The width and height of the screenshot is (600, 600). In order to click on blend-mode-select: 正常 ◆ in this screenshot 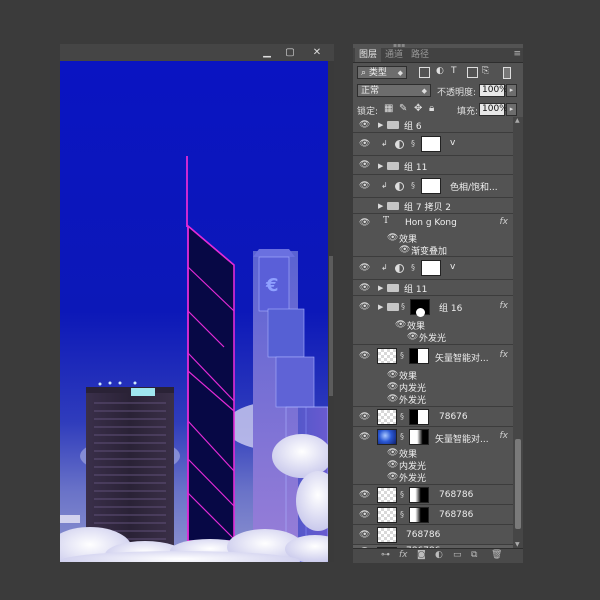, I will do `click(394, 90)`.